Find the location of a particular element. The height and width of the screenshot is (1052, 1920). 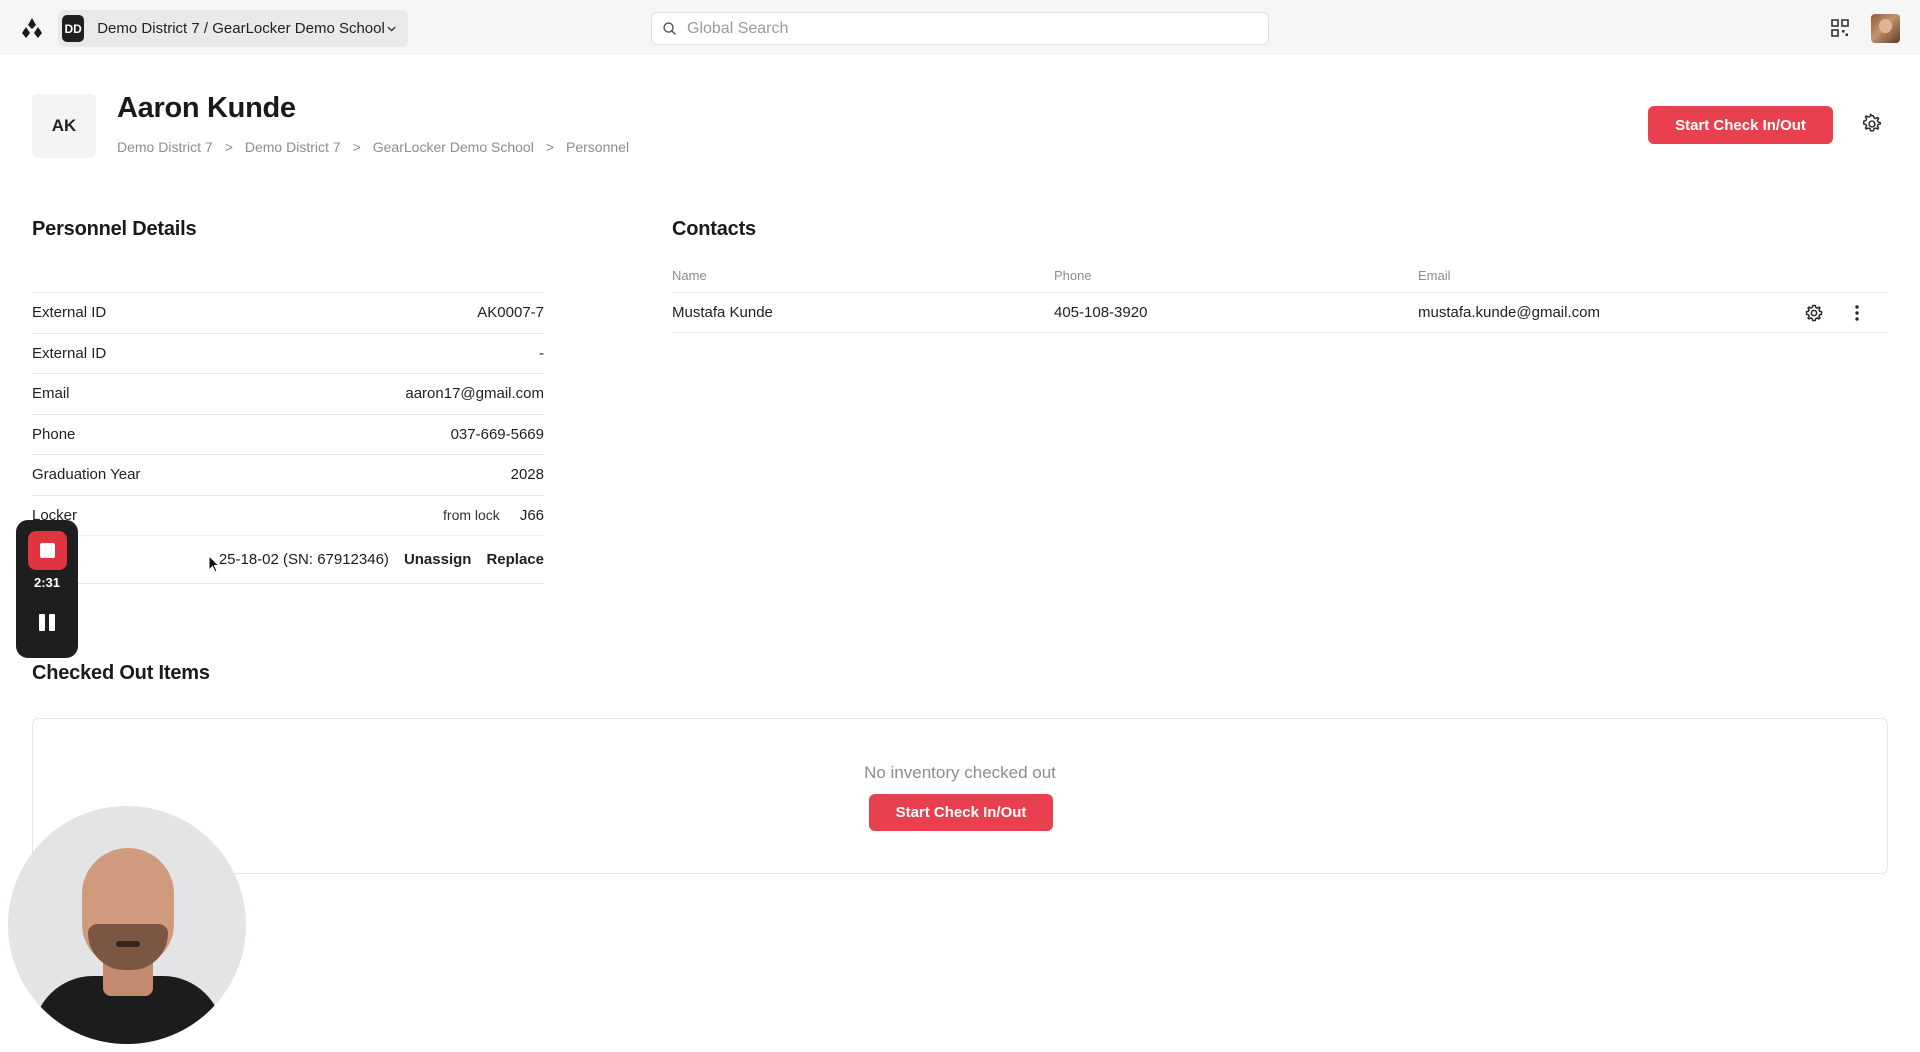

webcam-person-mouth is located at coordinates (128, 944).